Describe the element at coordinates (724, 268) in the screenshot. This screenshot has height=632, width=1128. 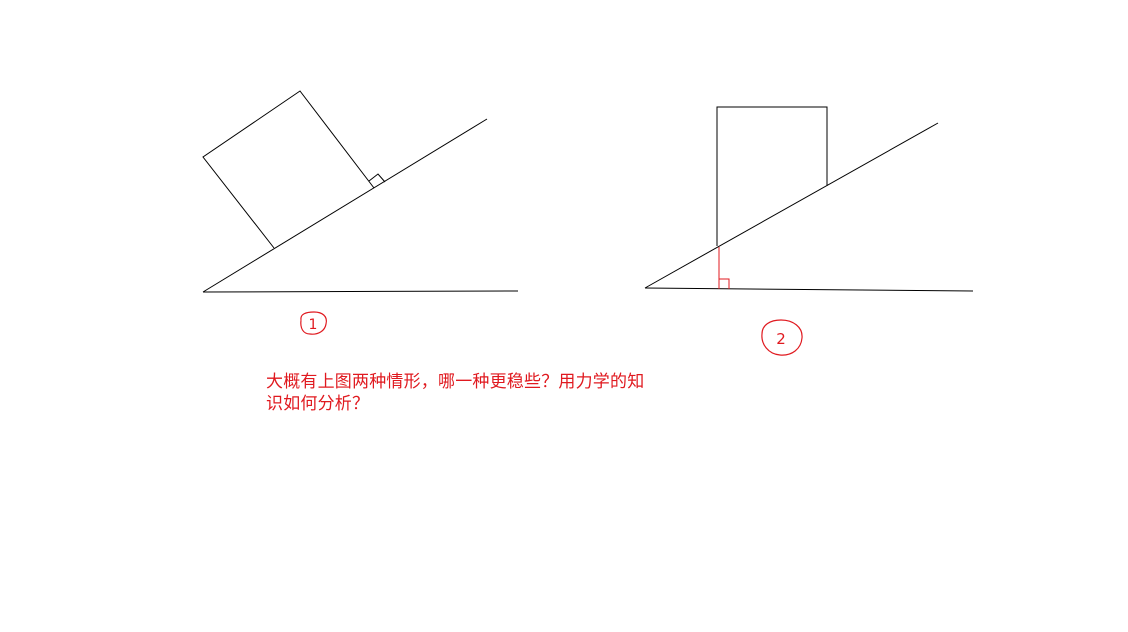
I see `figure-2-vertical-drop` at that location.